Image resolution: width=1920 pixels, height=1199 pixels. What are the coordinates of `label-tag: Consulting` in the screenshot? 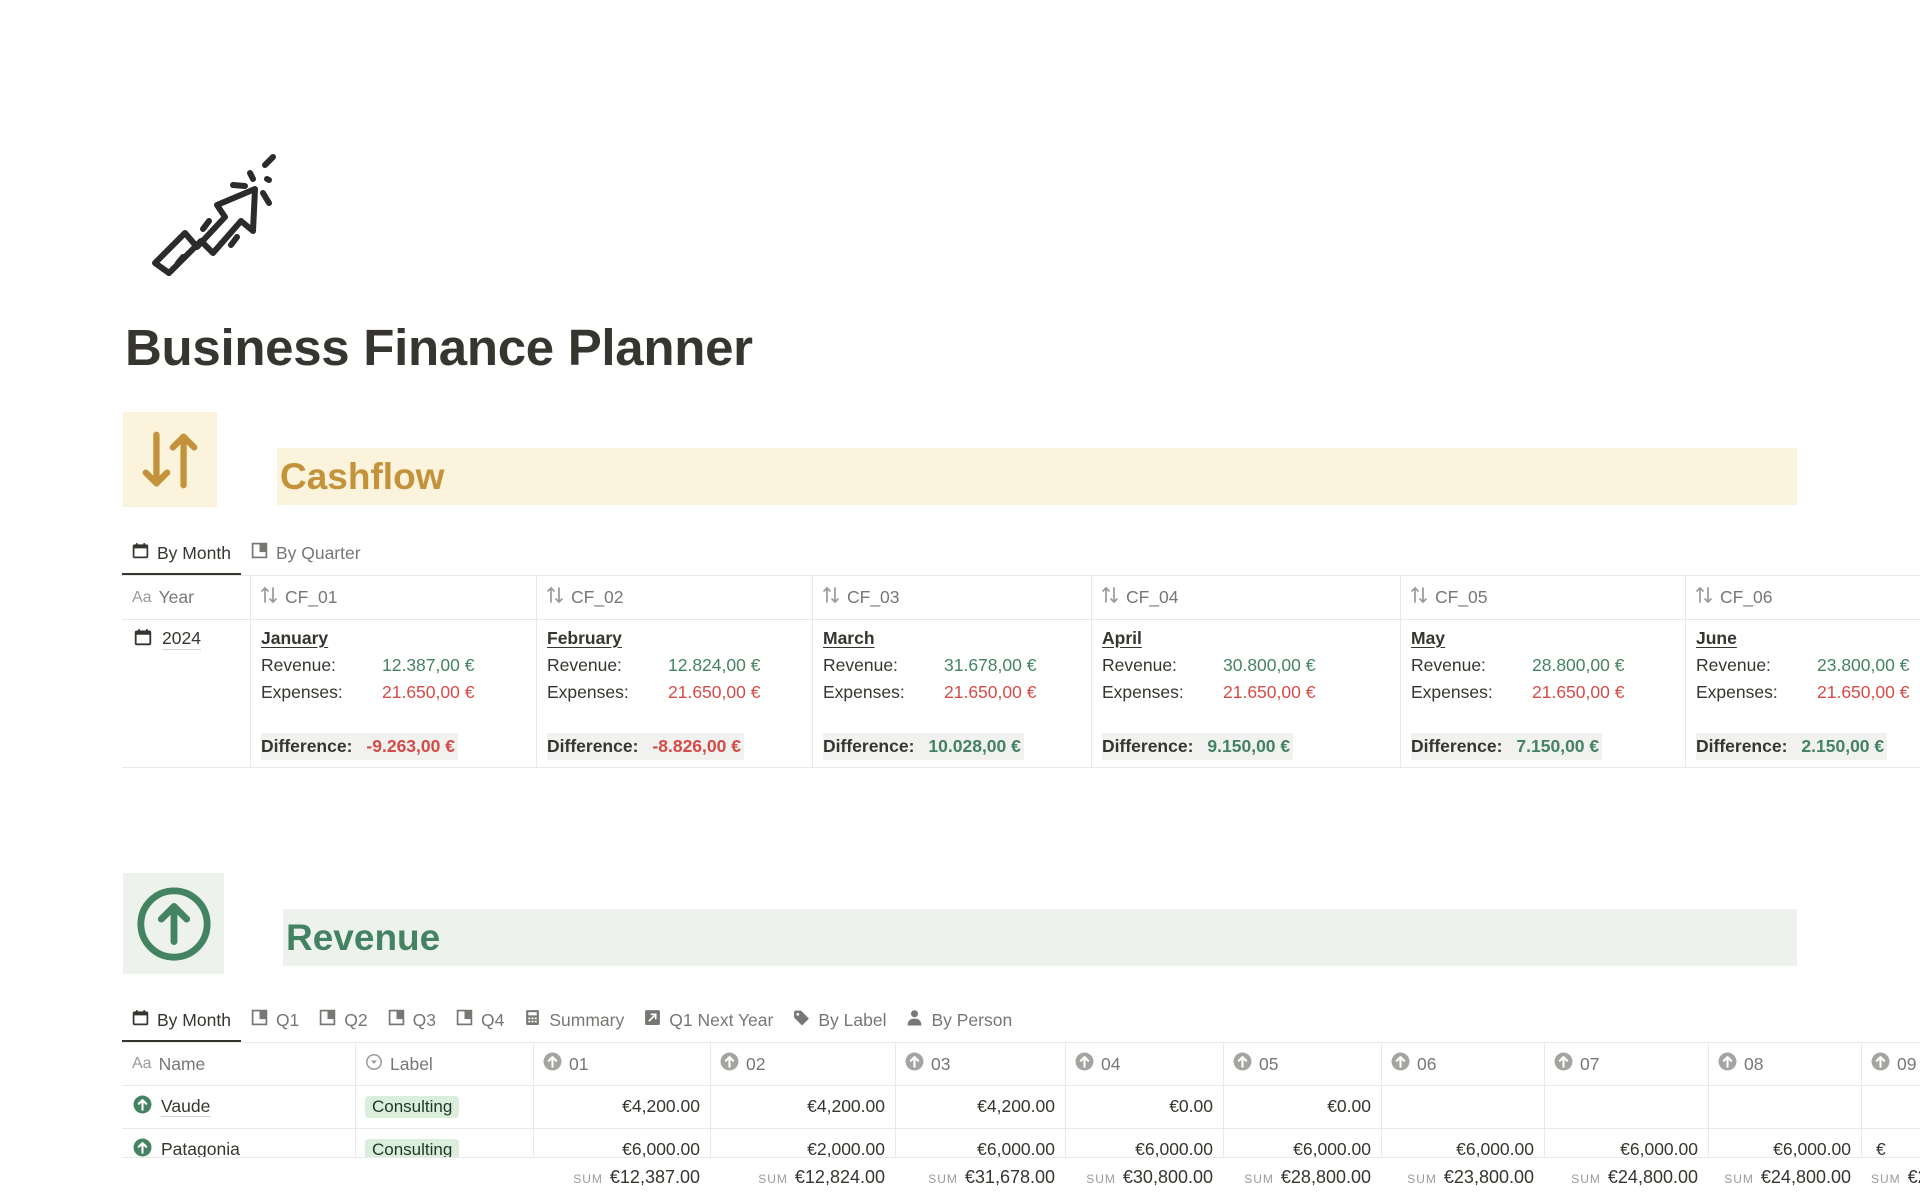 It's located at (412, 1106).